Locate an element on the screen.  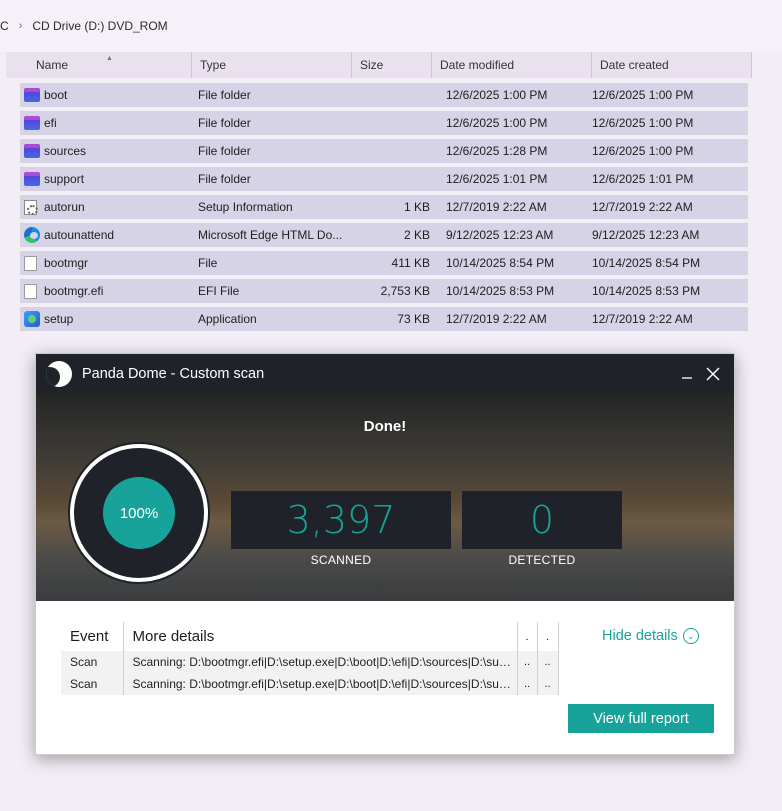
file-date-created: 9/12/2025 12:23 AM is located at coordinates (646, 235).